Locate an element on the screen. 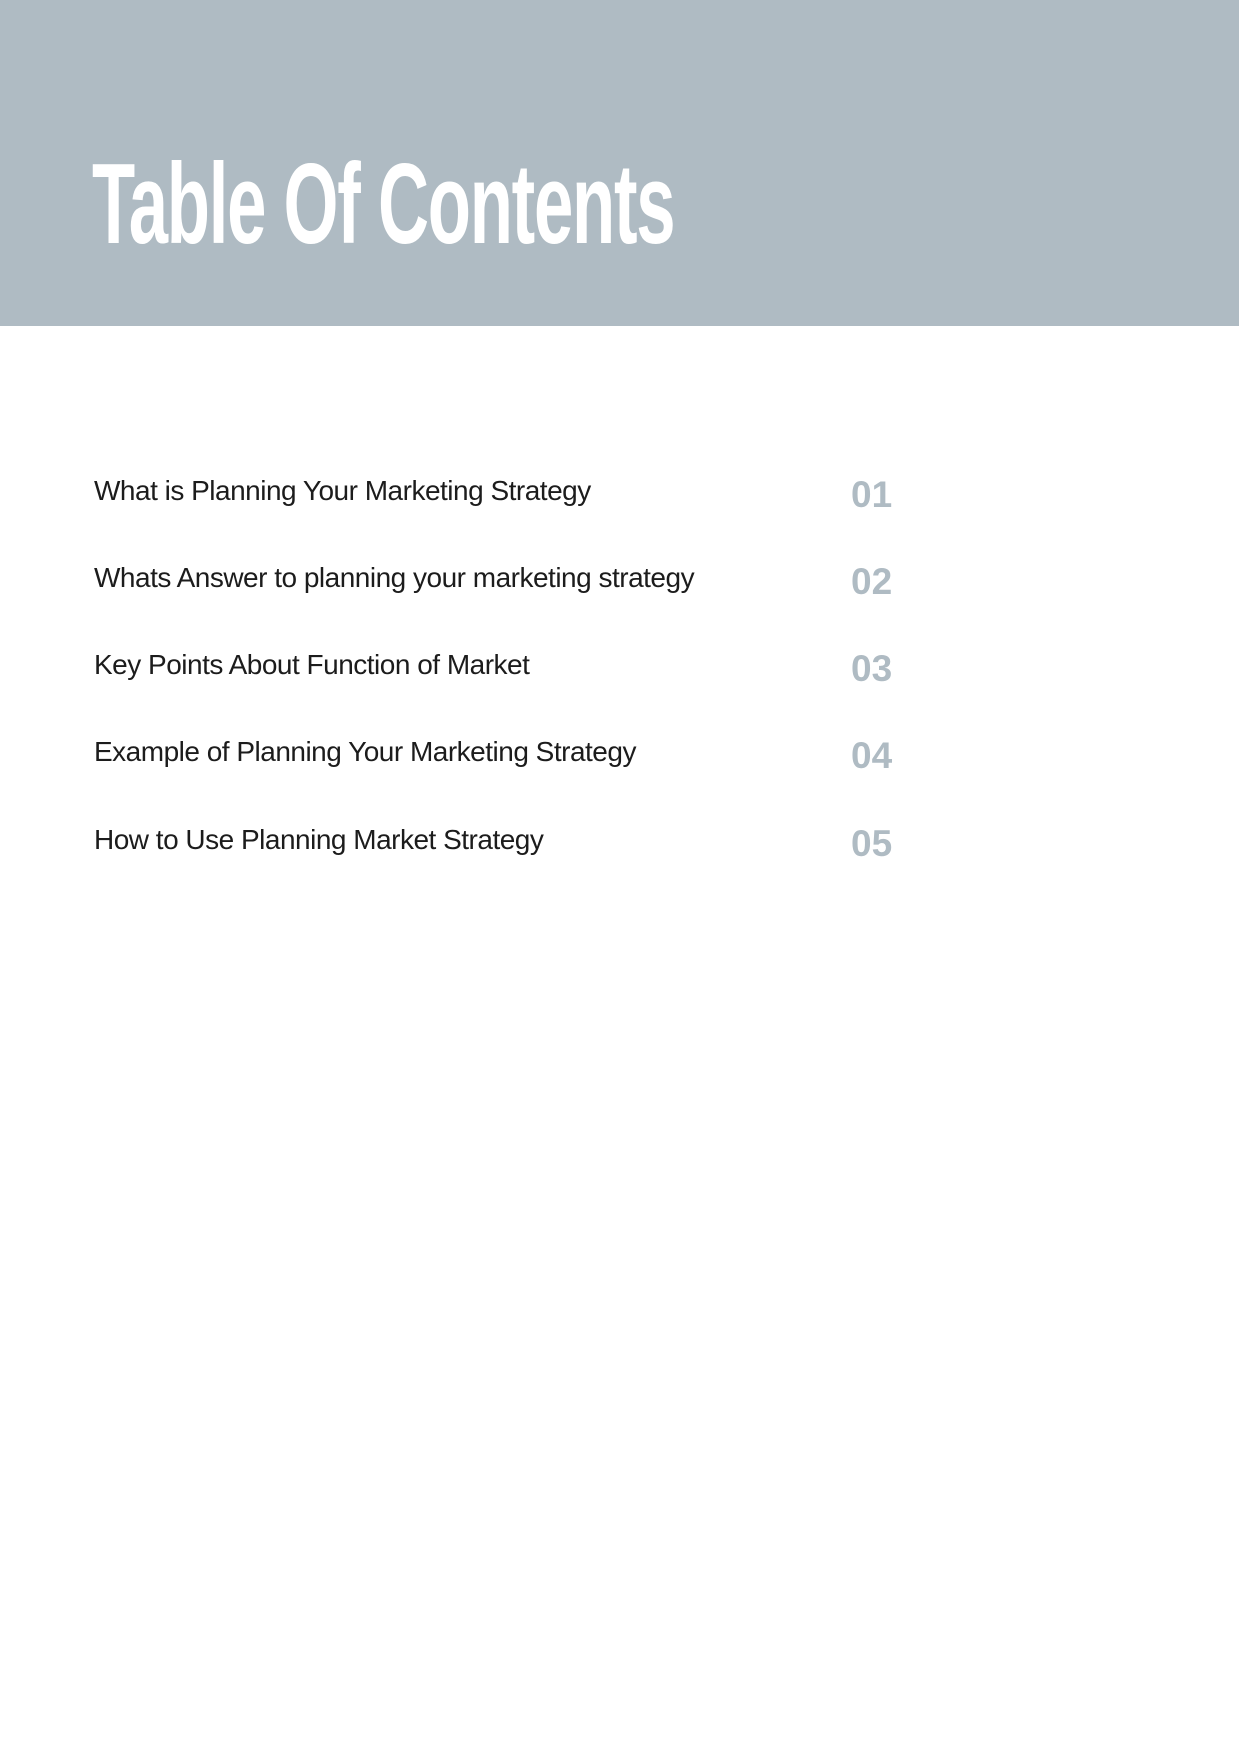  toc-entry-number: 02 is located at coordinates (872, 581).